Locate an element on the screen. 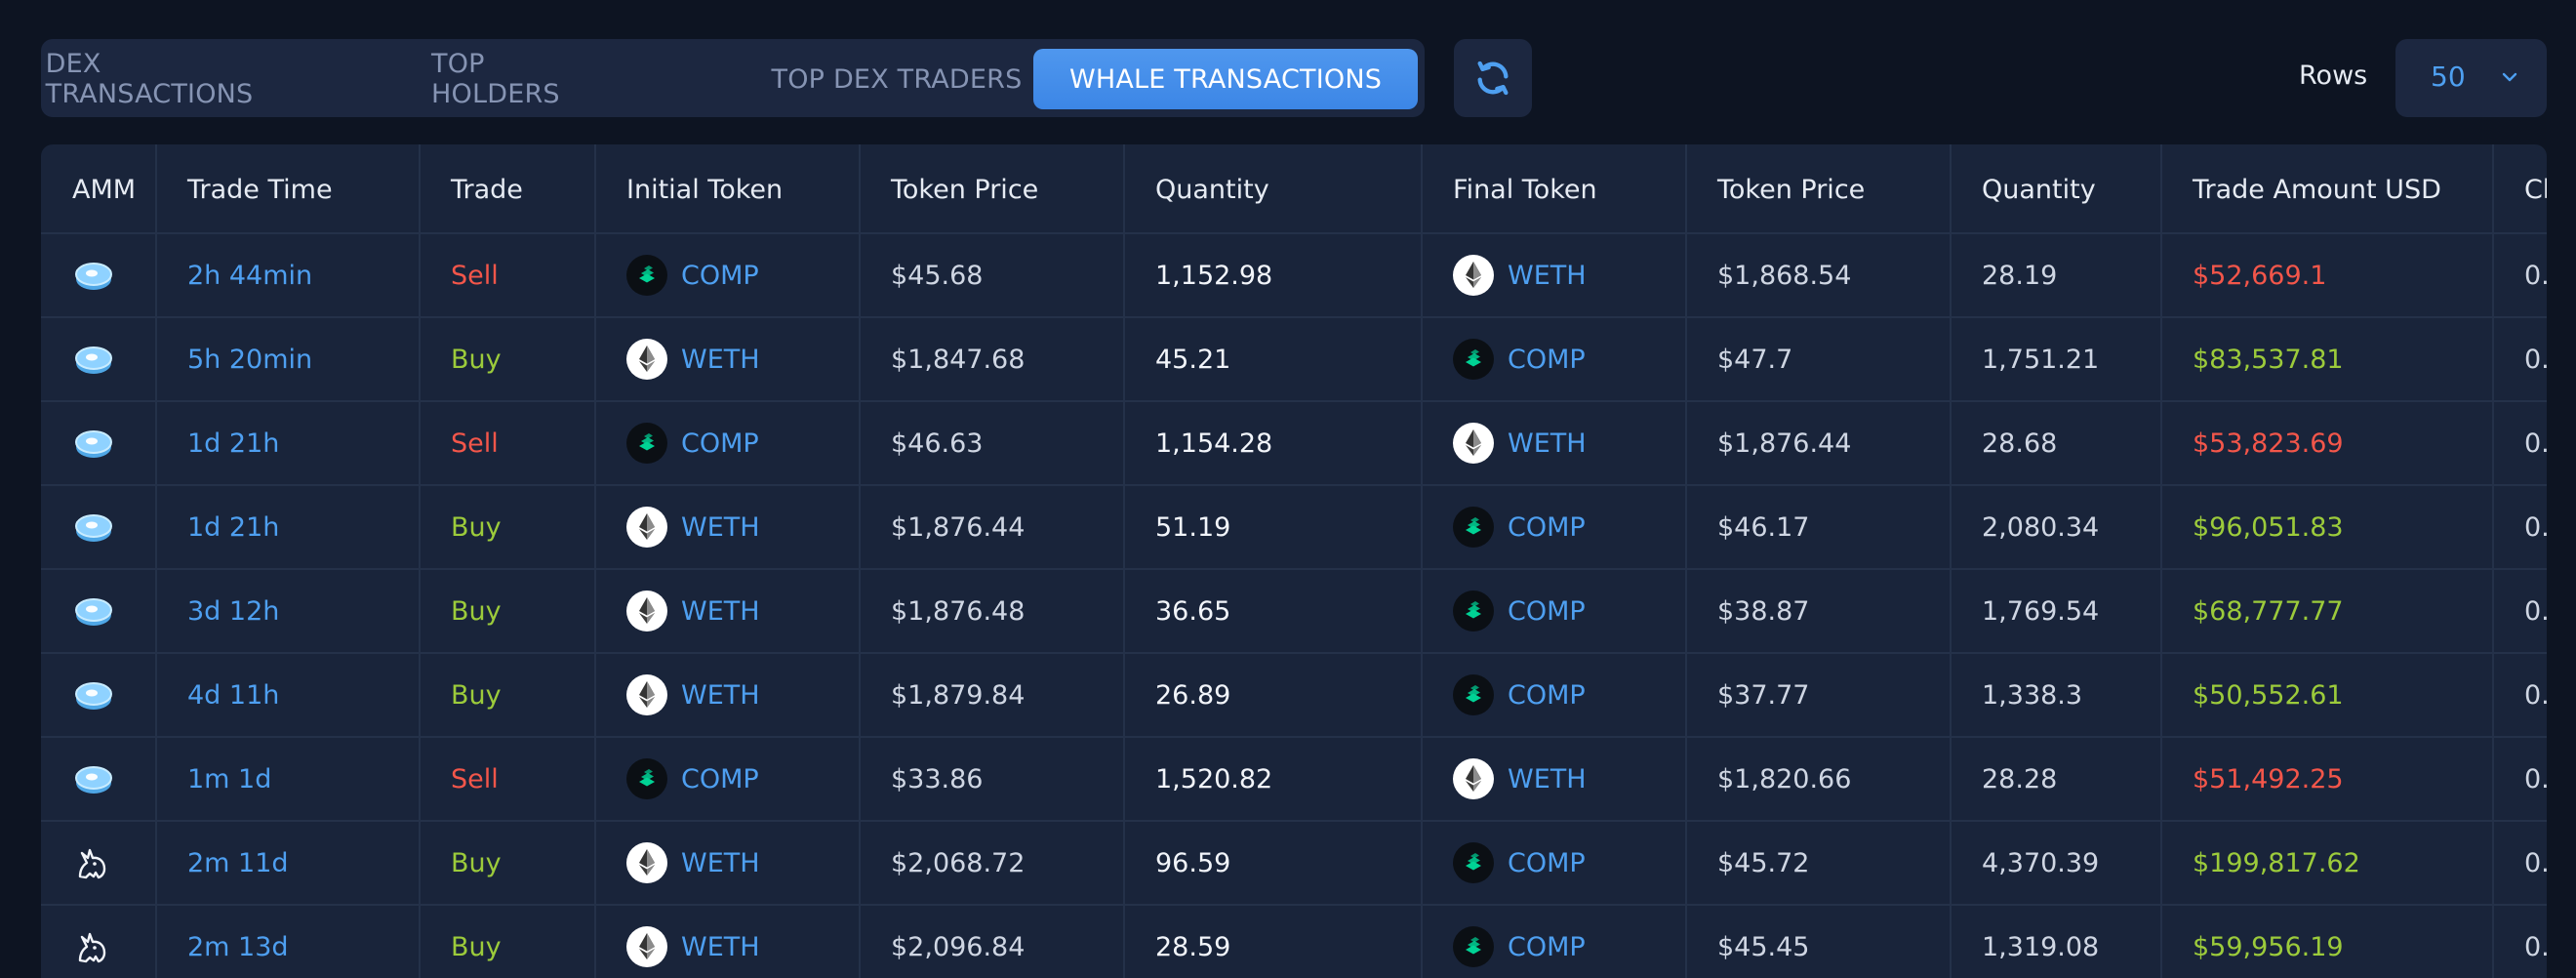 The width and height of the screenshot is (2576, 978). trade-time-link: 1m 1d is located at coordinates (229, 780).